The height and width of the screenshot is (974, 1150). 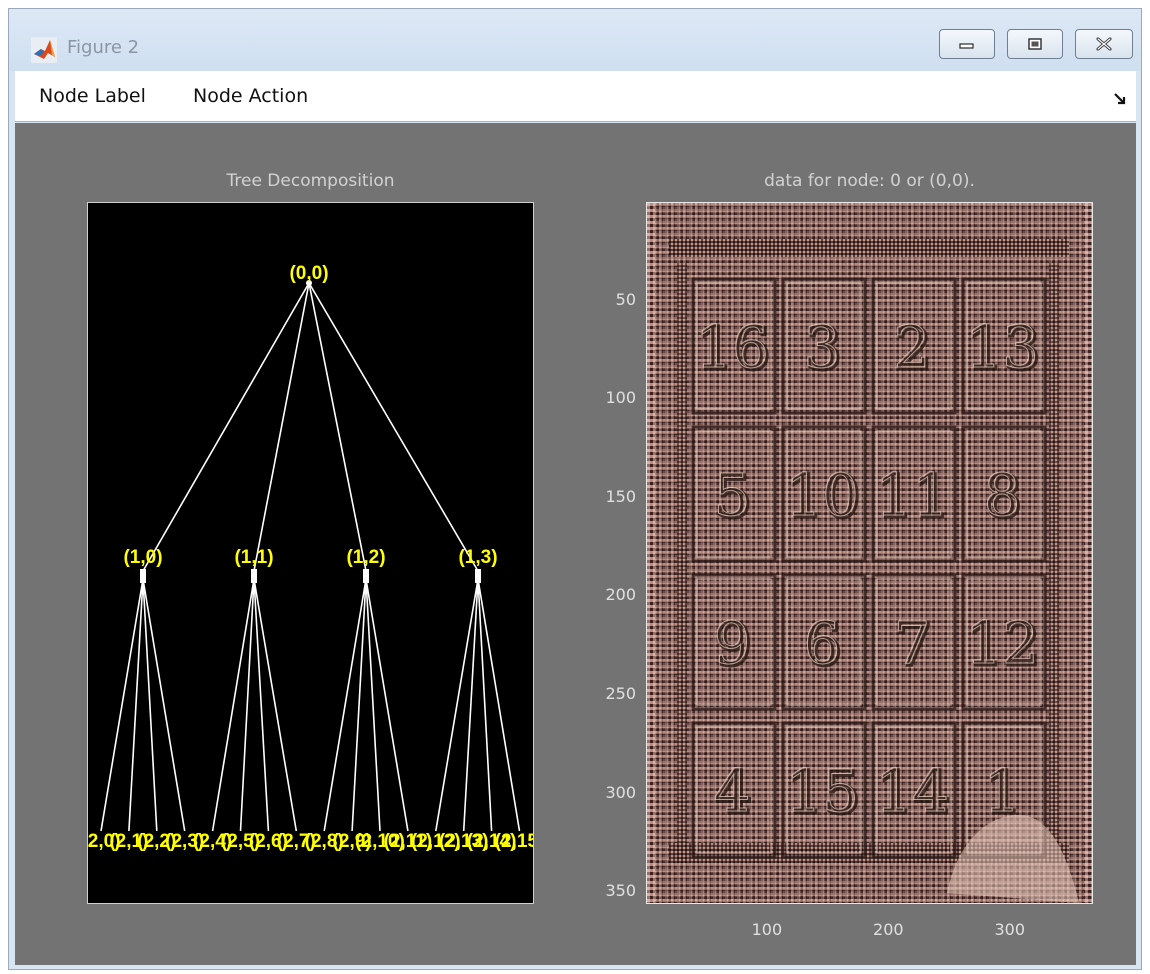 What do you see at coordinates (912, 495) in the screenshot?
I see `magic-square-number-highlight: 11` at bounding box center [912, 495].